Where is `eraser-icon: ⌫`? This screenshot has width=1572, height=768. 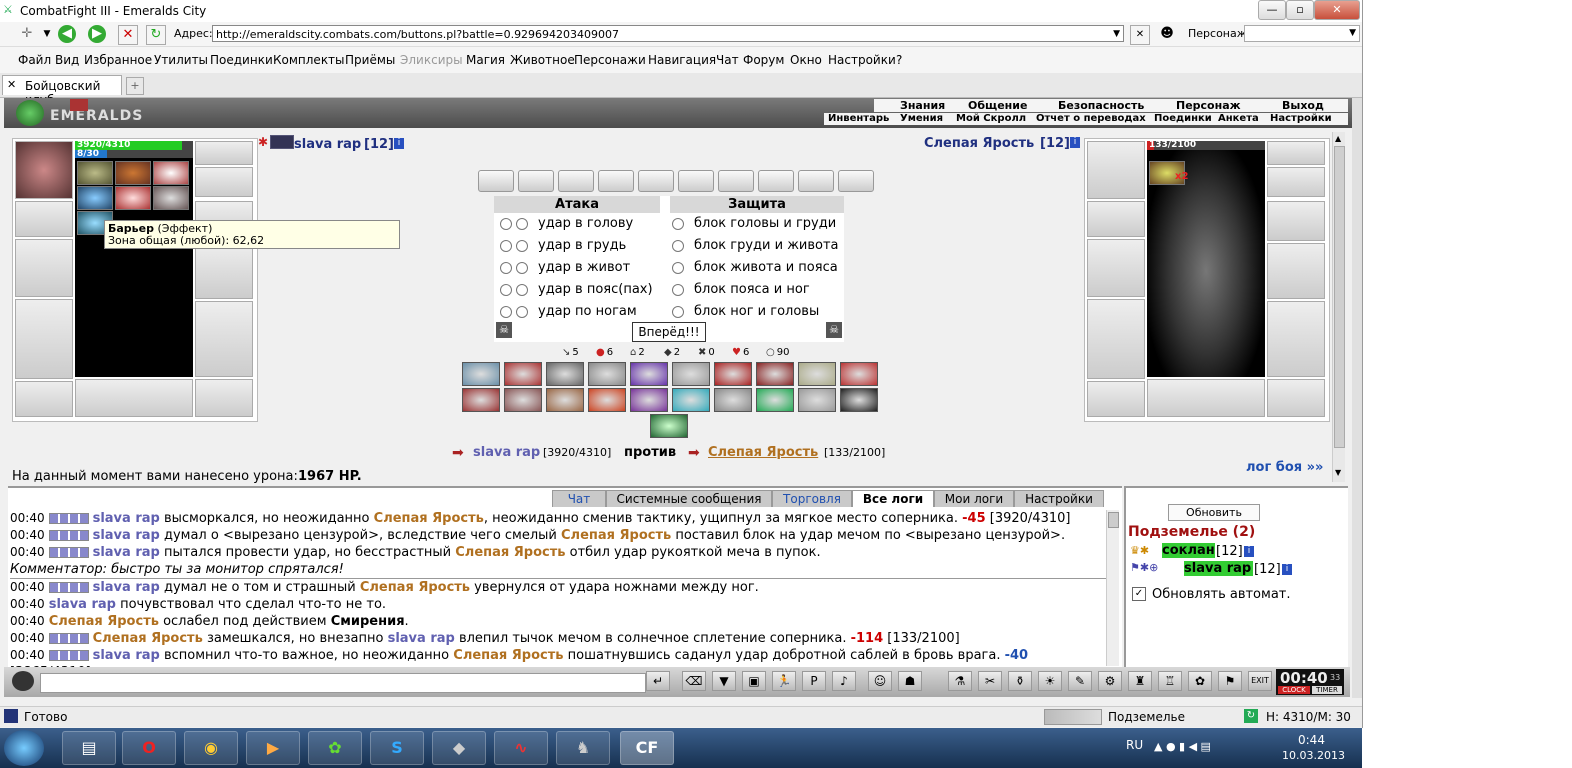 eraser-icon: ⌫ is located at coordinates (694, 681).